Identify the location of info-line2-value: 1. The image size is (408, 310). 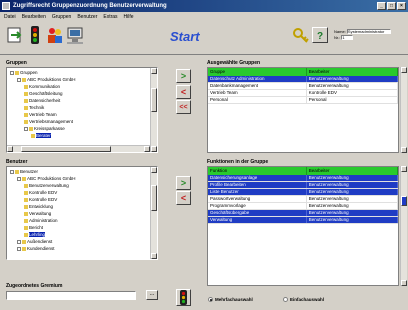
(347, 37).